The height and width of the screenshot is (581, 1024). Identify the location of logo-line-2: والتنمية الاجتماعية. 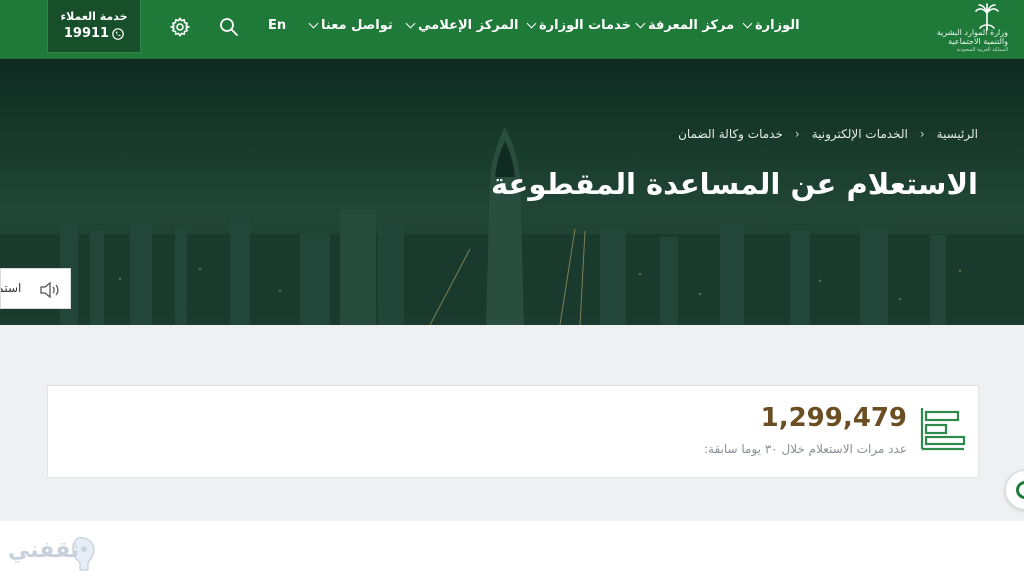
(978, 41).